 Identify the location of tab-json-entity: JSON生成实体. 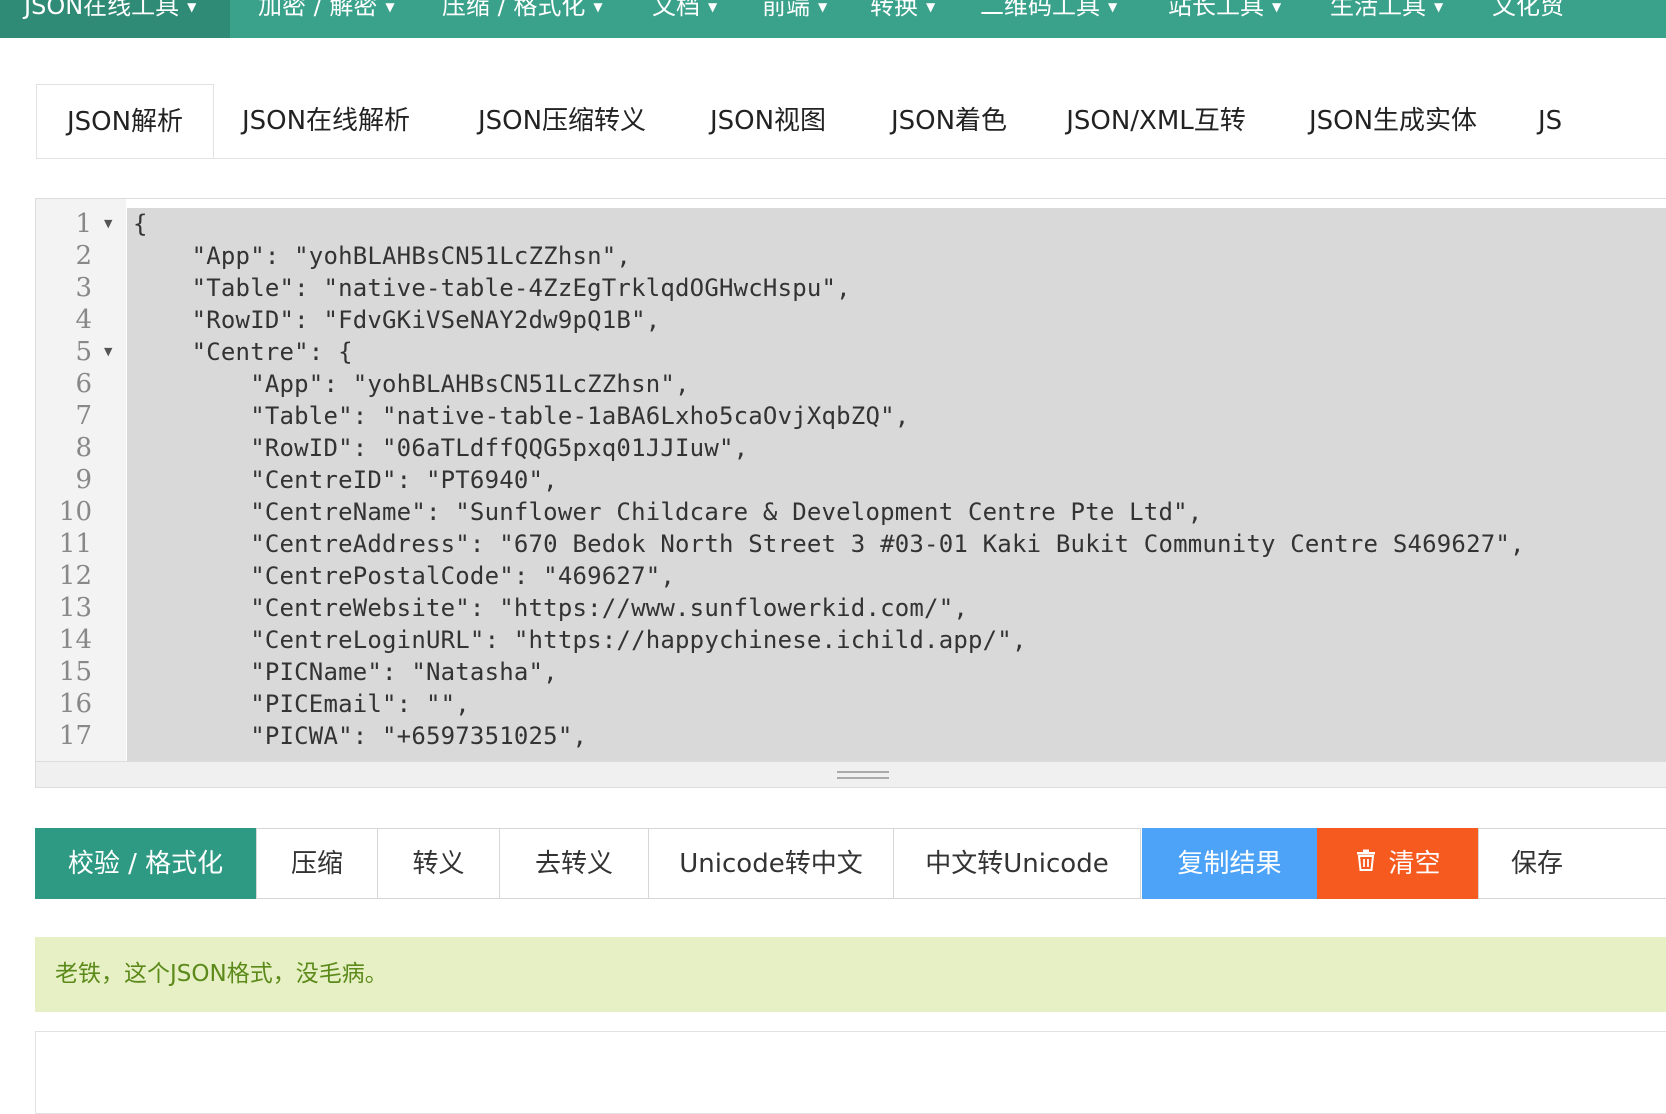
(1393, 121).